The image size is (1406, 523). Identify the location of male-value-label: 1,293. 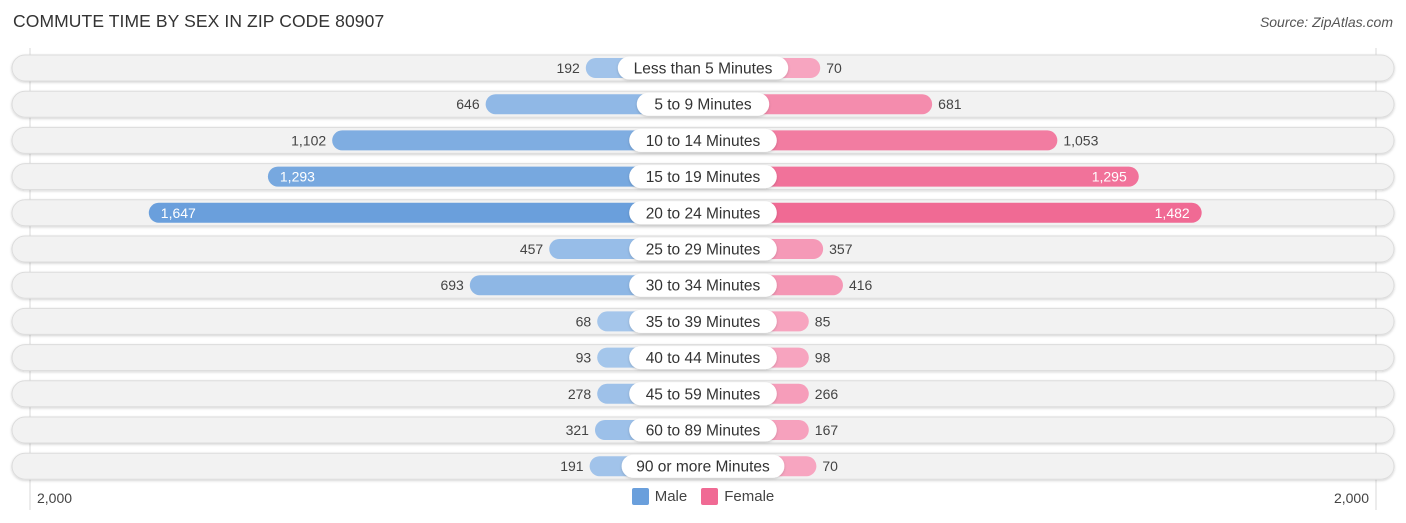
(297, 177).